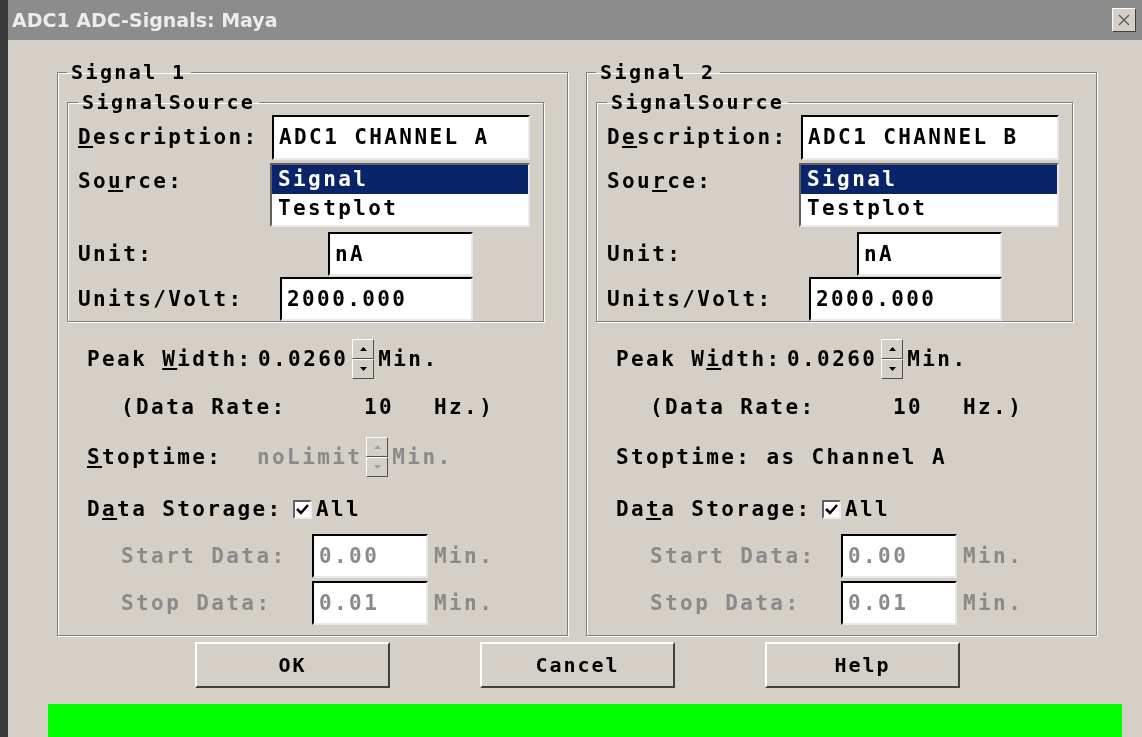  What do you see at coordinates (401, 137) in the screenshot?
I see `input-field: ADC1 CHANNEL A` at bounding box center [401, 137].